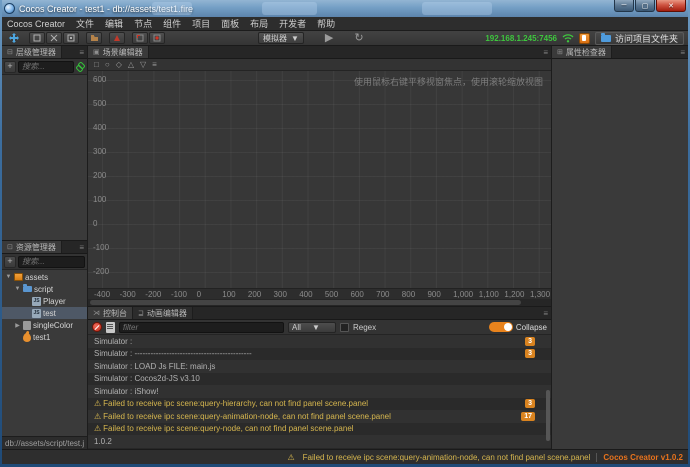 The height and width of the screenshot is (467, 690). Describe the element at coordinates (14, 38) in the screenshot. I see `select-move-tool-button` at that location.